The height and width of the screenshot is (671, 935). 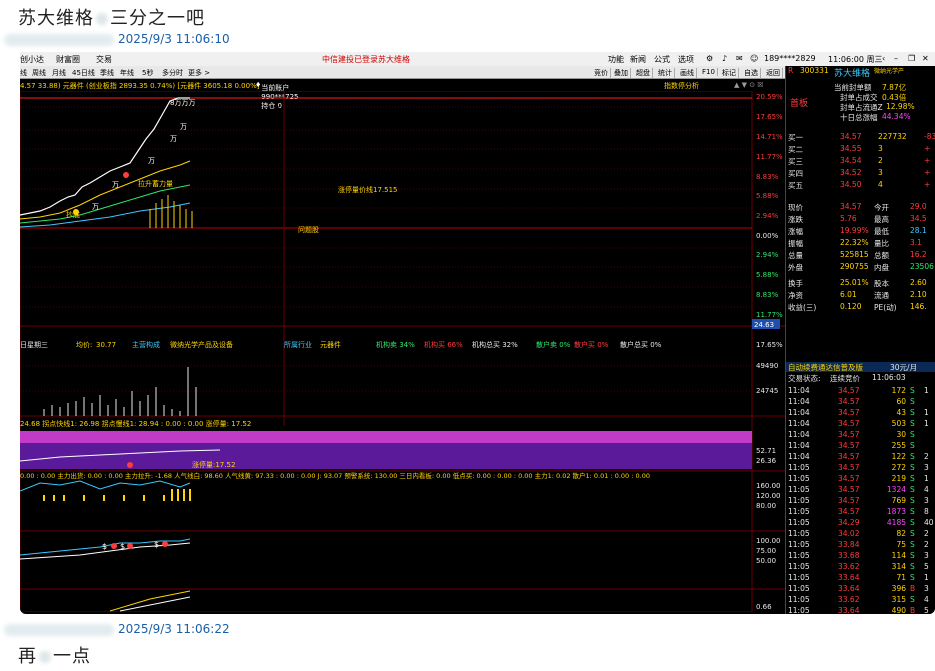 I want to click on annotation-label: 拉升蓄力量, so click(x=155, y=183).